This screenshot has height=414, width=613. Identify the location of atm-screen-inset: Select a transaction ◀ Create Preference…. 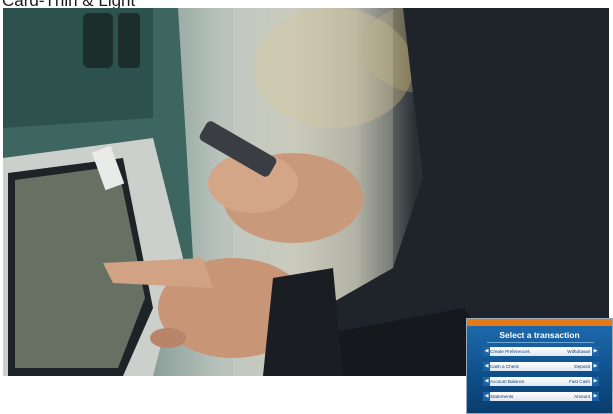
(539, 366).